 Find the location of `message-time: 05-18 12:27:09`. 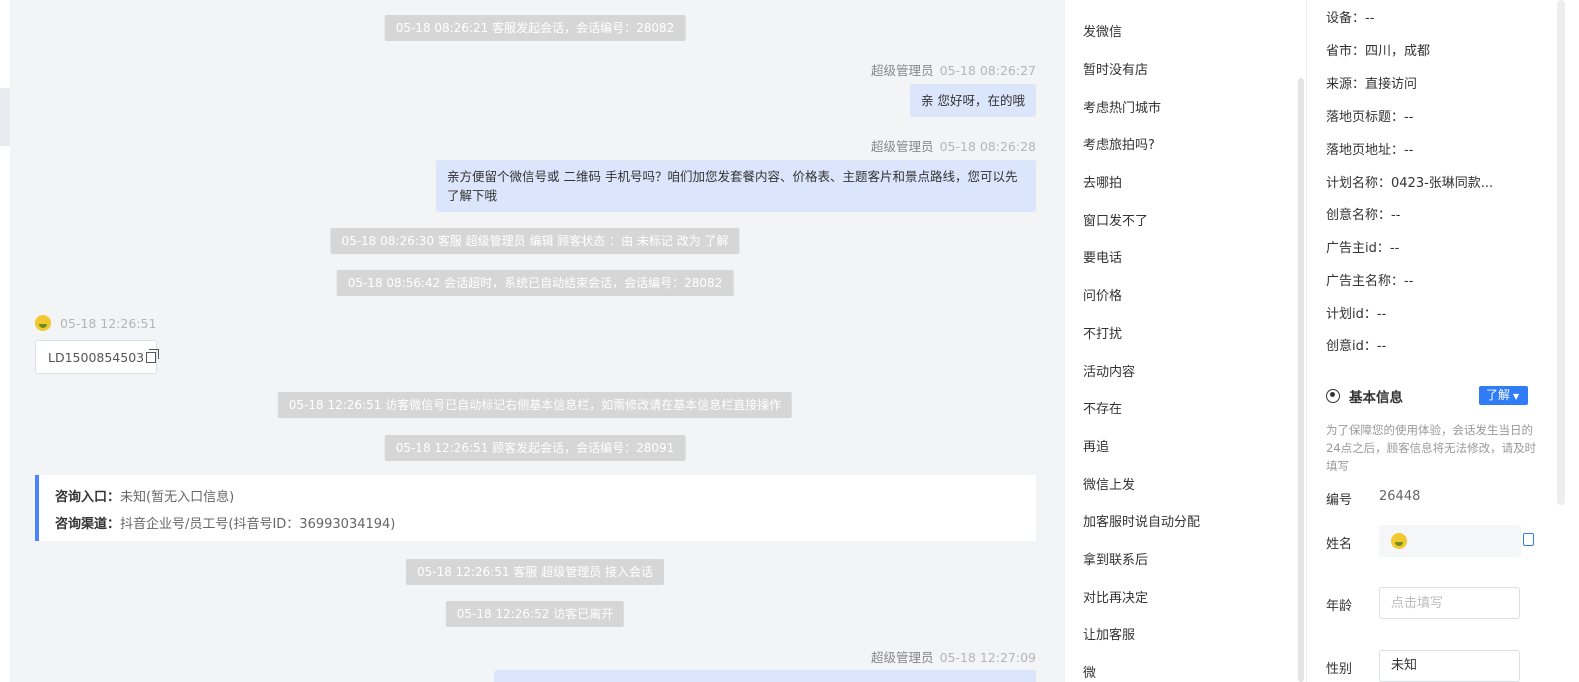

message-time: 05-18 12:27:09 is located at coordinates (987, 657).